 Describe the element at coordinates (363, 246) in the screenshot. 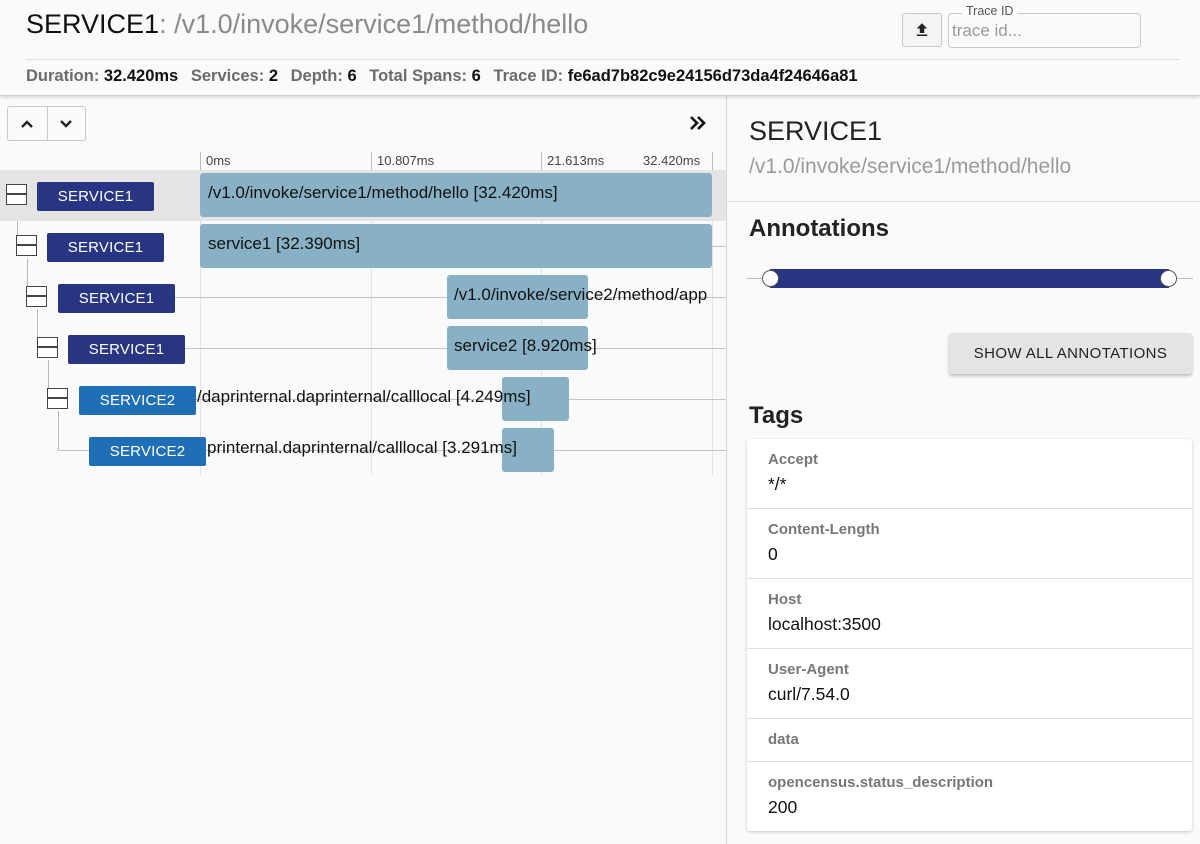

I see `span-row: SERVICE1 service1 [32.390ms]` at that location.